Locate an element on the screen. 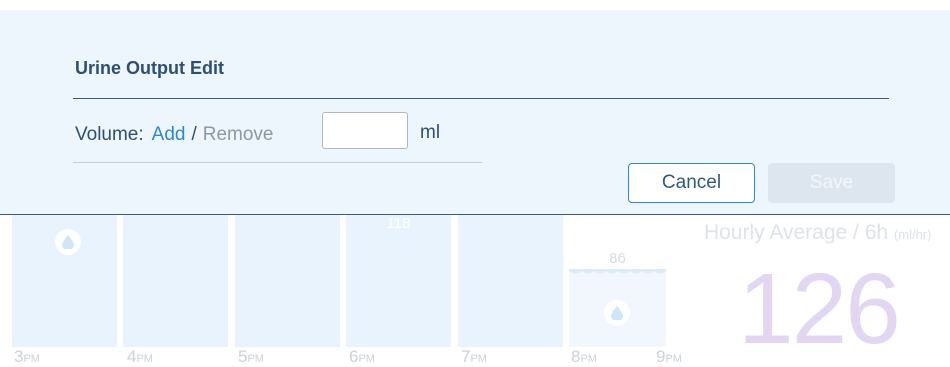  hour-label-6pm: 6PM is located at coordinates (362, 356).